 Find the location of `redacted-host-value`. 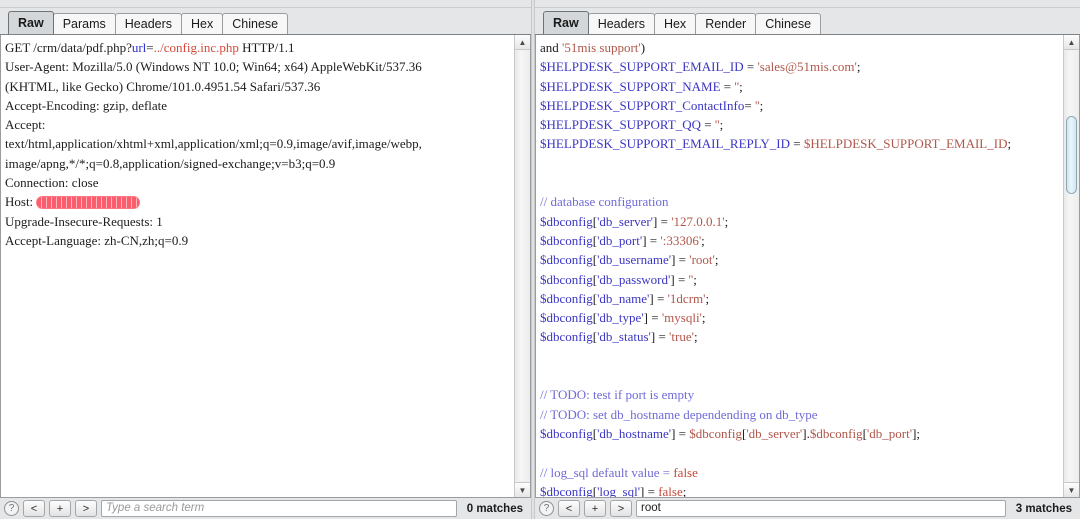

redacted-host-value is located at coordinates (88, 203).